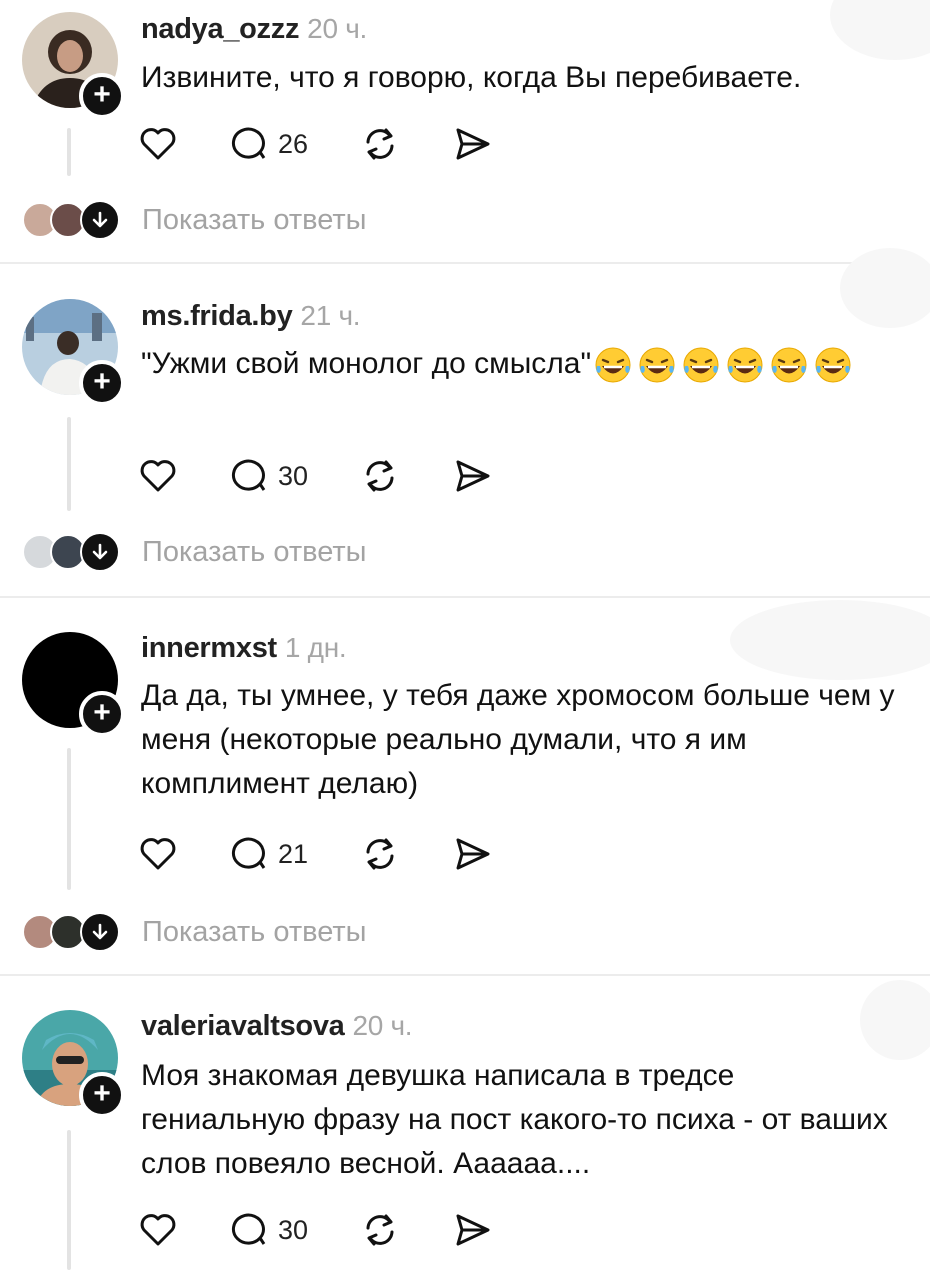 Image resolution: width=930 pixels, height=1280 pixels. Describe the element at coordinates (293, 143) in the screenshot. I see `reply-count: 26` at that location.